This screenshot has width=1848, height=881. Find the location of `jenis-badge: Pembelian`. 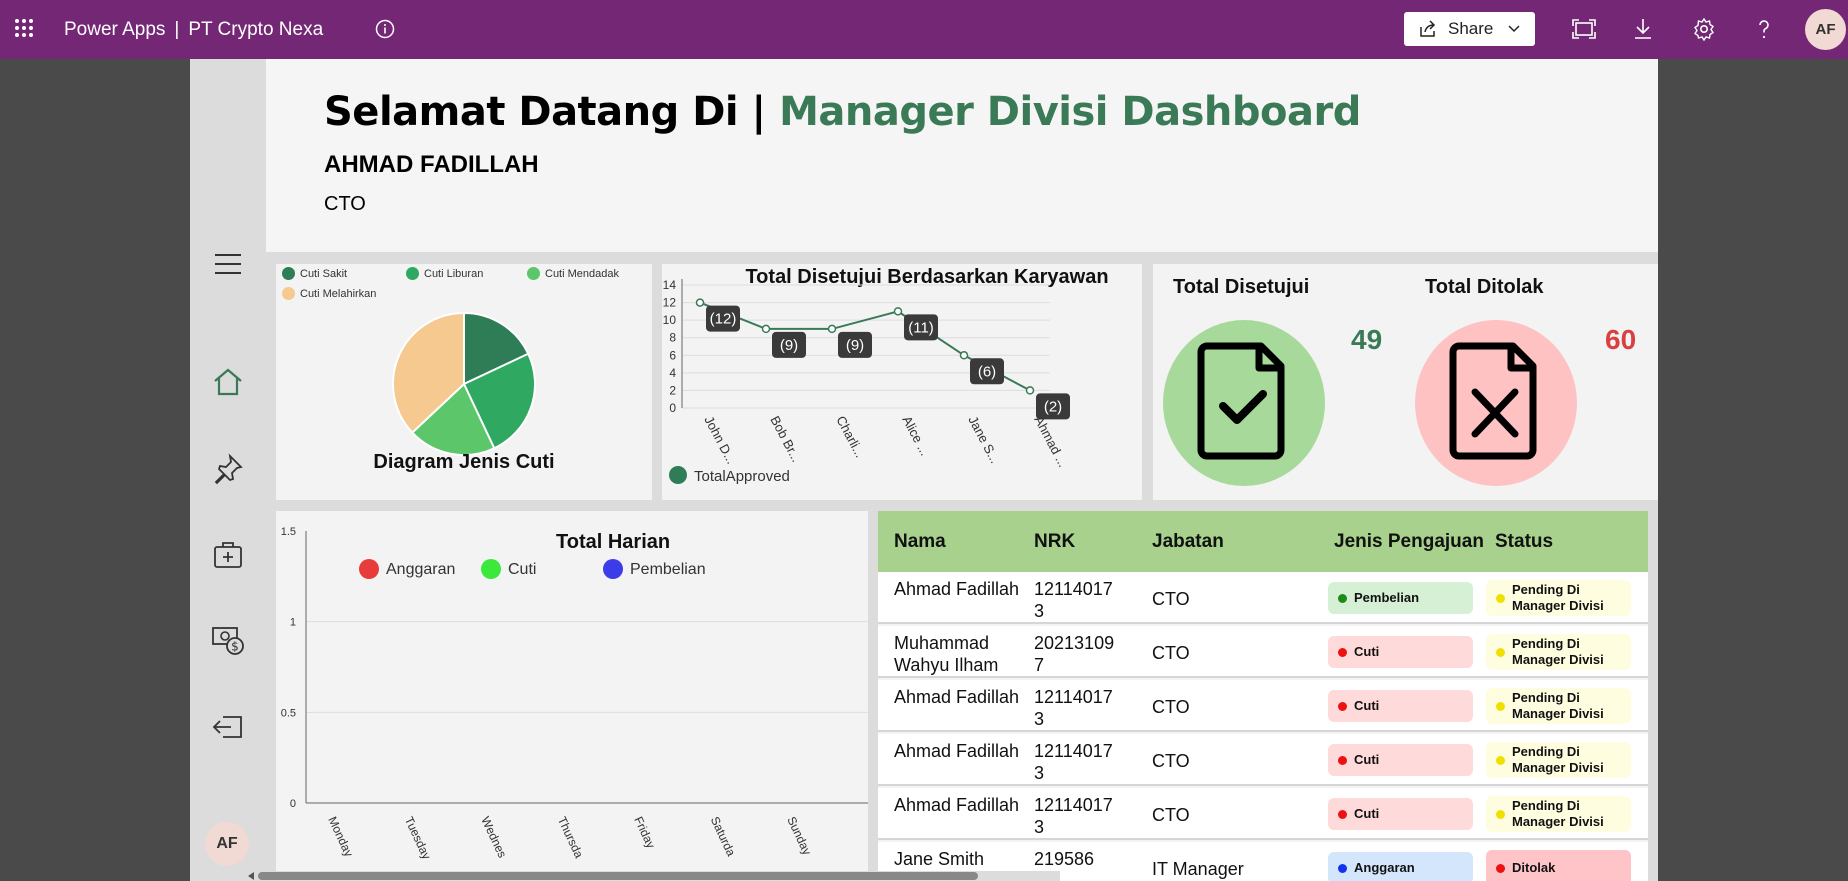

jenis-badge: Pembelian is located at coordinates (1400, 598).